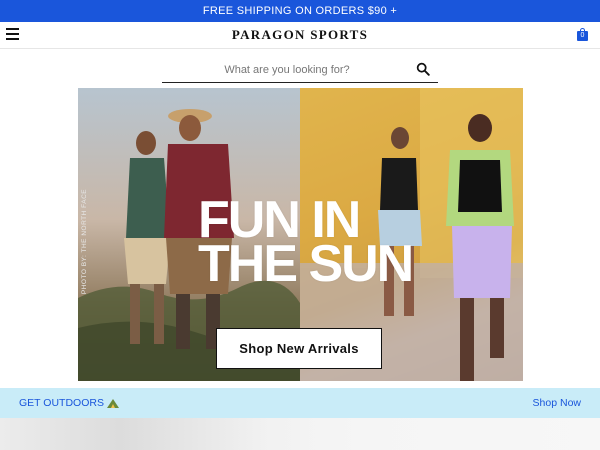  I want to click on photo-credit: PHOTO BY: THE NORTH FACE, so click(85, 241).